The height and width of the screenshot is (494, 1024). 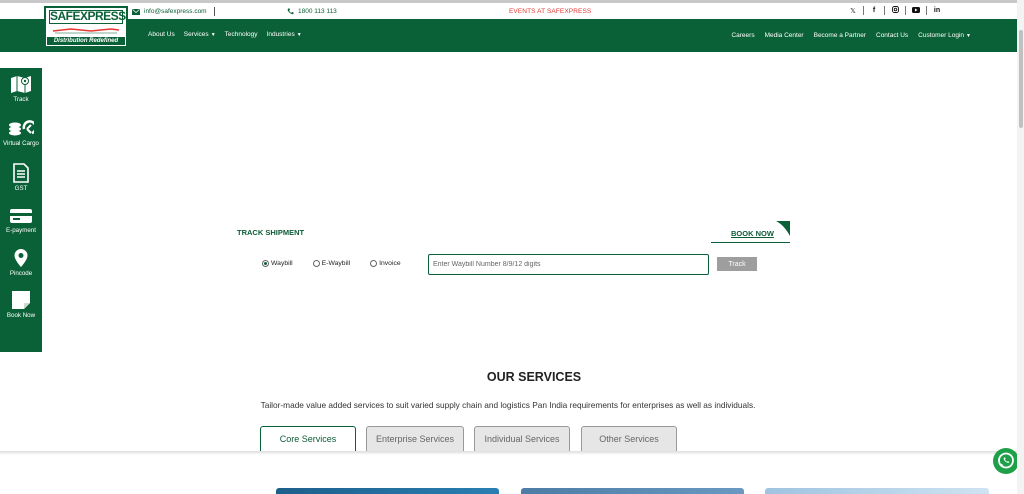 I want to click on track-shipment-title: TRACK SHIPMENT, so click(x=271, y=232).